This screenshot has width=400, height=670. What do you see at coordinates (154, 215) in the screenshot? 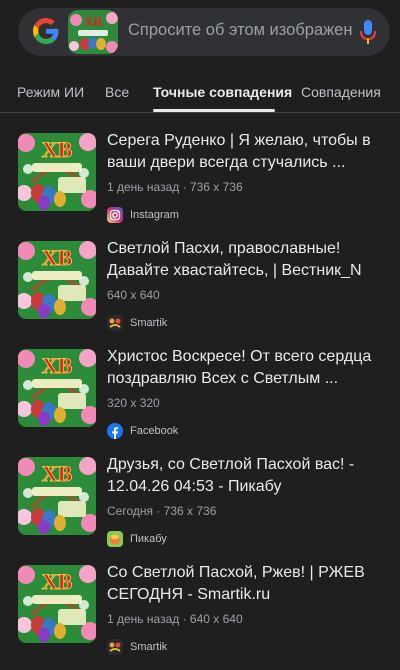
I see `source-name: Instagram` at bounding box center [154, 215].